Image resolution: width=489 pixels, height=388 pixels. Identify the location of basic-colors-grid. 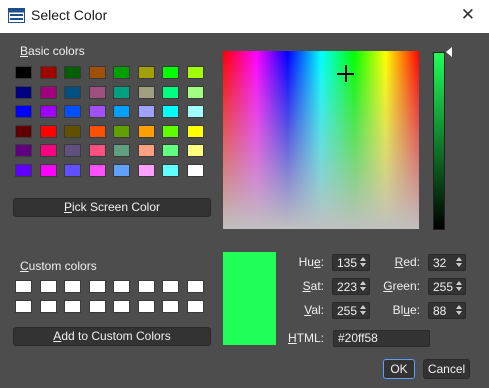
(109, 121).